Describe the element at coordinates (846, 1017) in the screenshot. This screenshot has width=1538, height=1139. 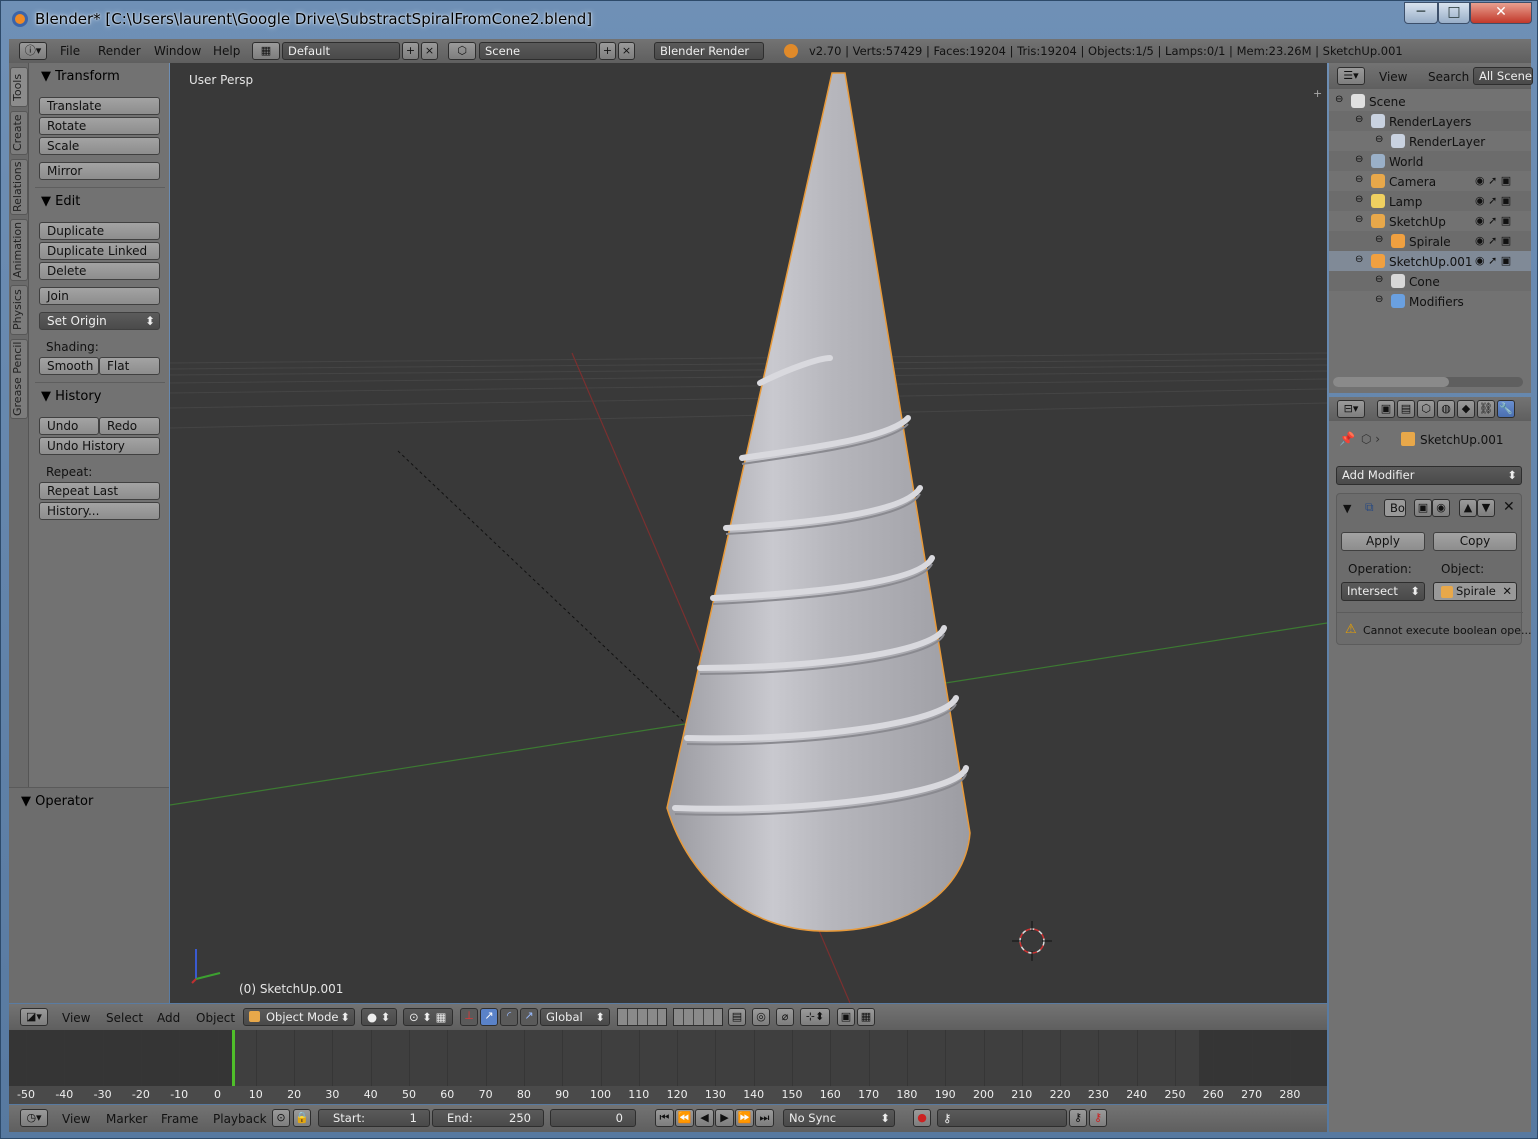
I see `render-preview-icon: ▣` at that location.